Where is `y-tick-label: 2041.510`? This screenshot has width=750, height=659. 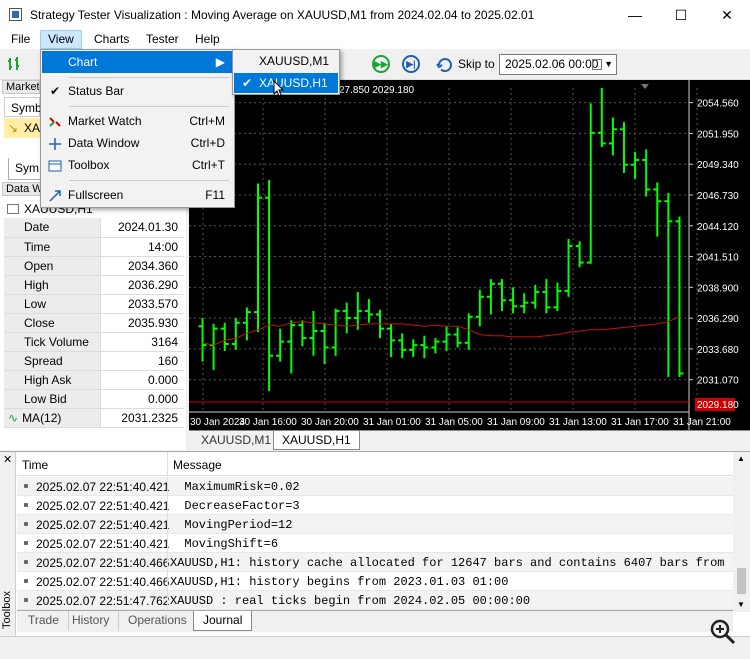
y-tick-label: 2041.510 is located at coordinates (718, 258).